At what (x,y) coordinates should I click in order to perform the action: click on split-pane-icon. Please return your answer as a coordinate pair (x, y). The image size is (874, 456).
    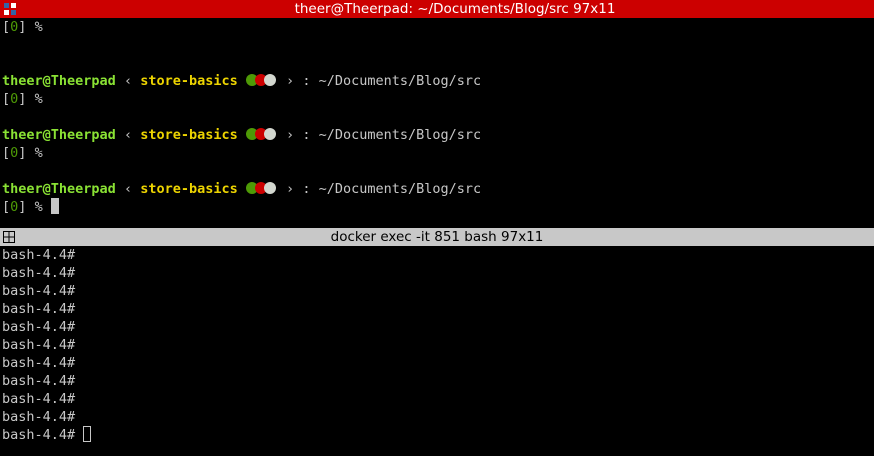
    Looking at the image, I should click on (9, 237).